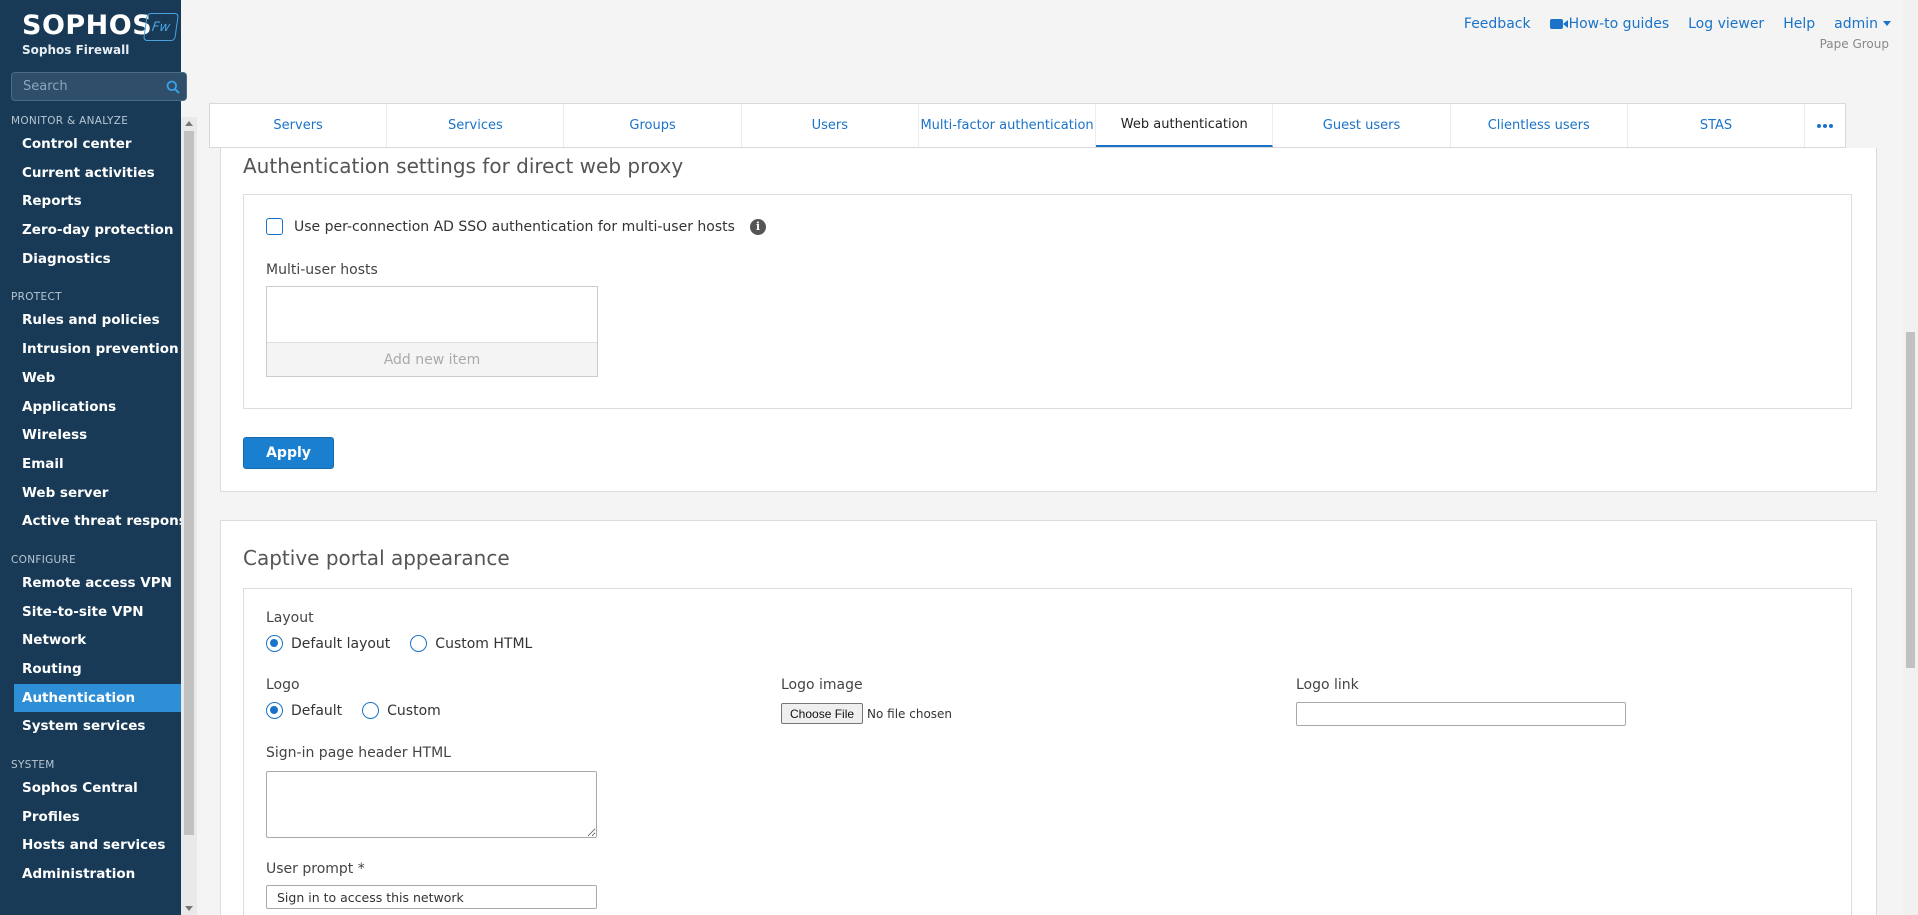  I want to click on sidebar-item-hosts-and-services: Hosts and services, so click(90, 845).